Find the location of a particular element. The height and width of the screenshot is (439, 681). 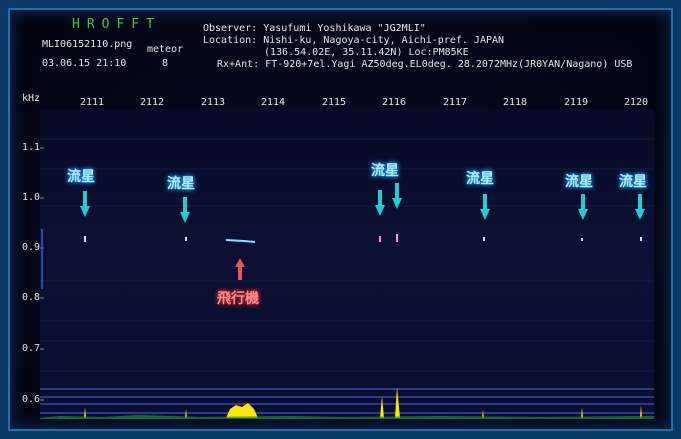

airplane-arrow-icon is located at coordinates (240, 269).